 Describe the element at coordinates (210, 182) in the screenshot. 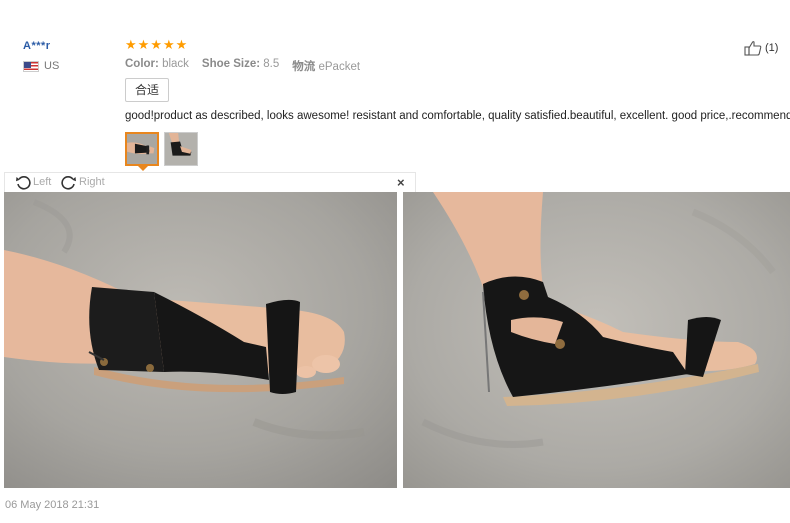

I see `image-viewer-toolbar: Left Right ×` at that location.